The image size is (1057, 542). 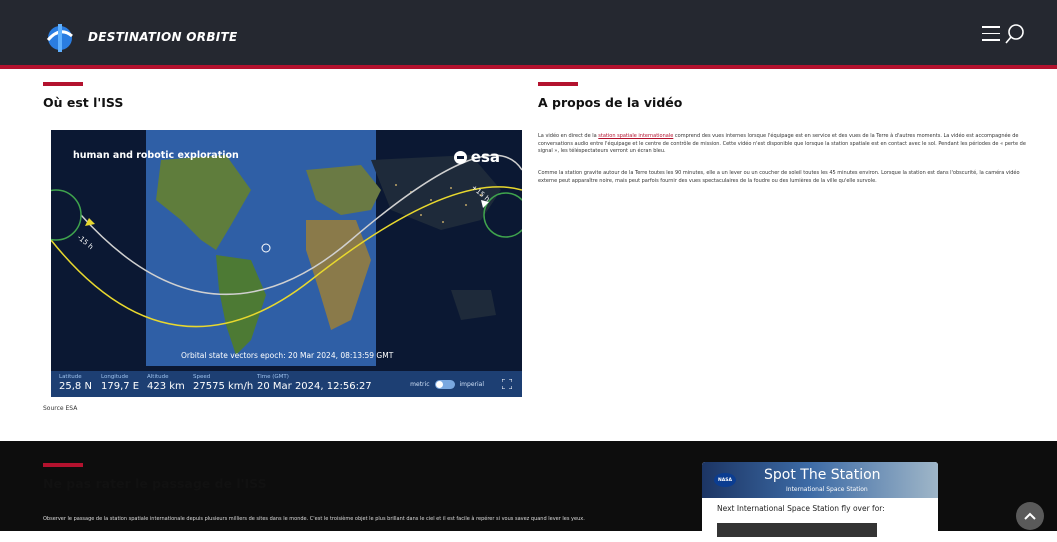 I want to click on esa-logo-icon, so click(x=460, y=157).